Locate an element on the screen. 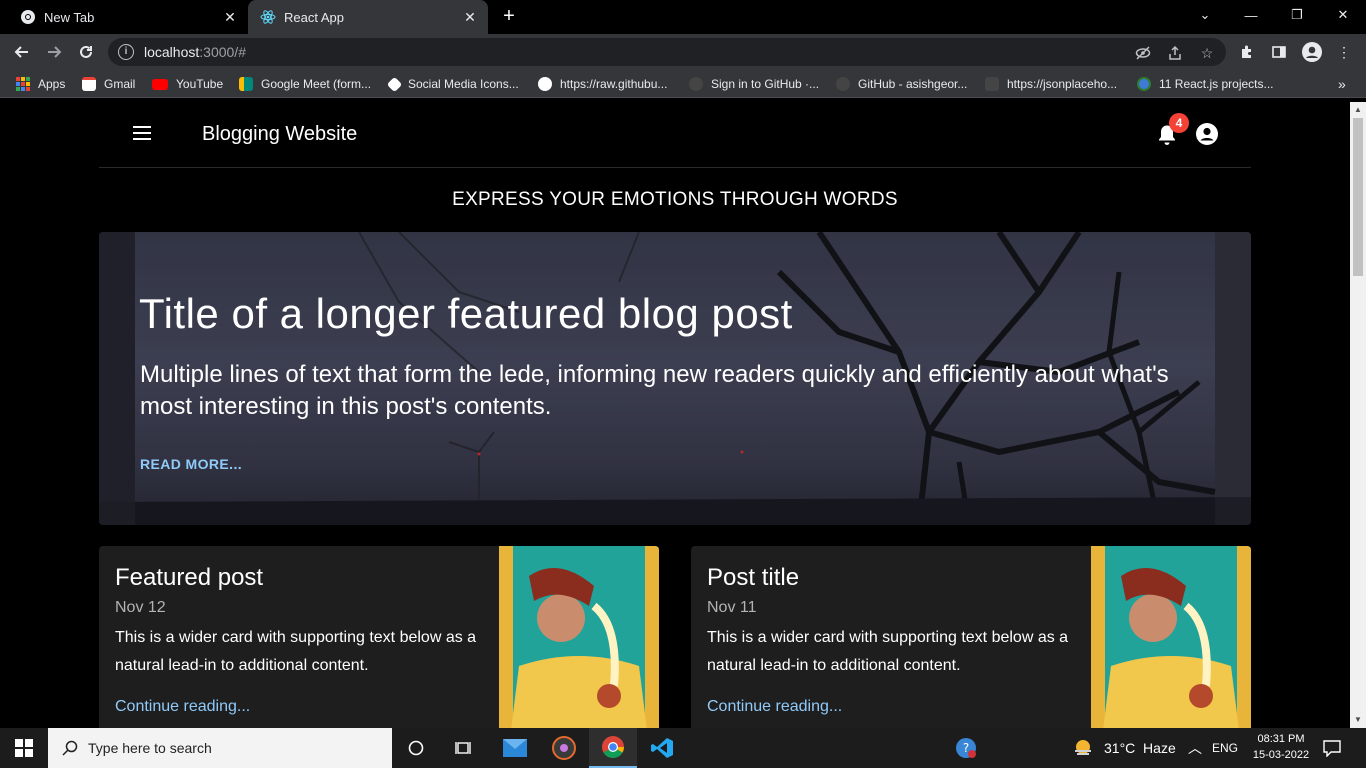 This screenshot has width=1366, height=768. close-window-icon: ✕ is located at coordinates (1343, 15).